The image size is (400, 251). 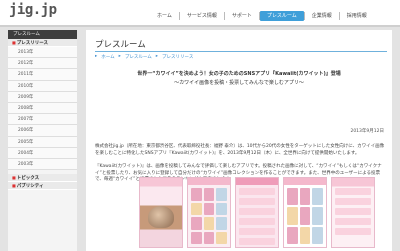 I want to click on sidebar-item-year: 2006年, so click(x=42, y=131).